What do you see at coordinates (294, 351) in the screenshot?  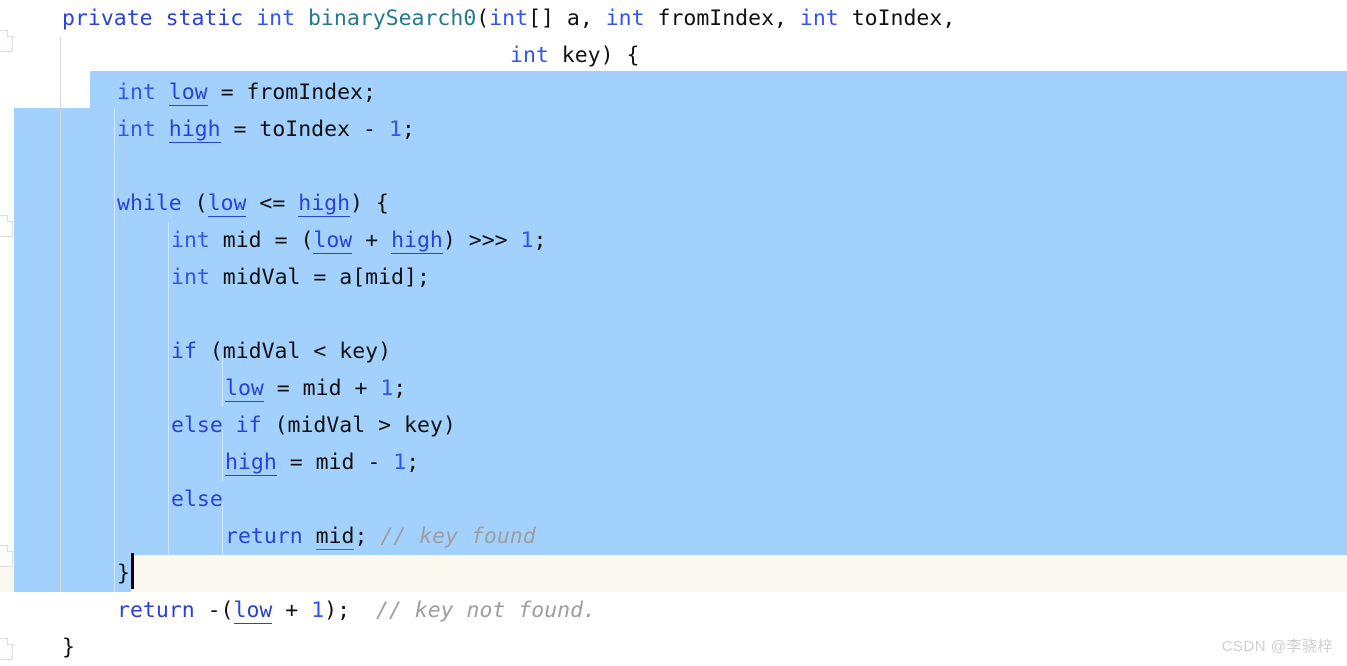 I see `code-token-plain: (midVal < key)` at bounding box center [294, 351].